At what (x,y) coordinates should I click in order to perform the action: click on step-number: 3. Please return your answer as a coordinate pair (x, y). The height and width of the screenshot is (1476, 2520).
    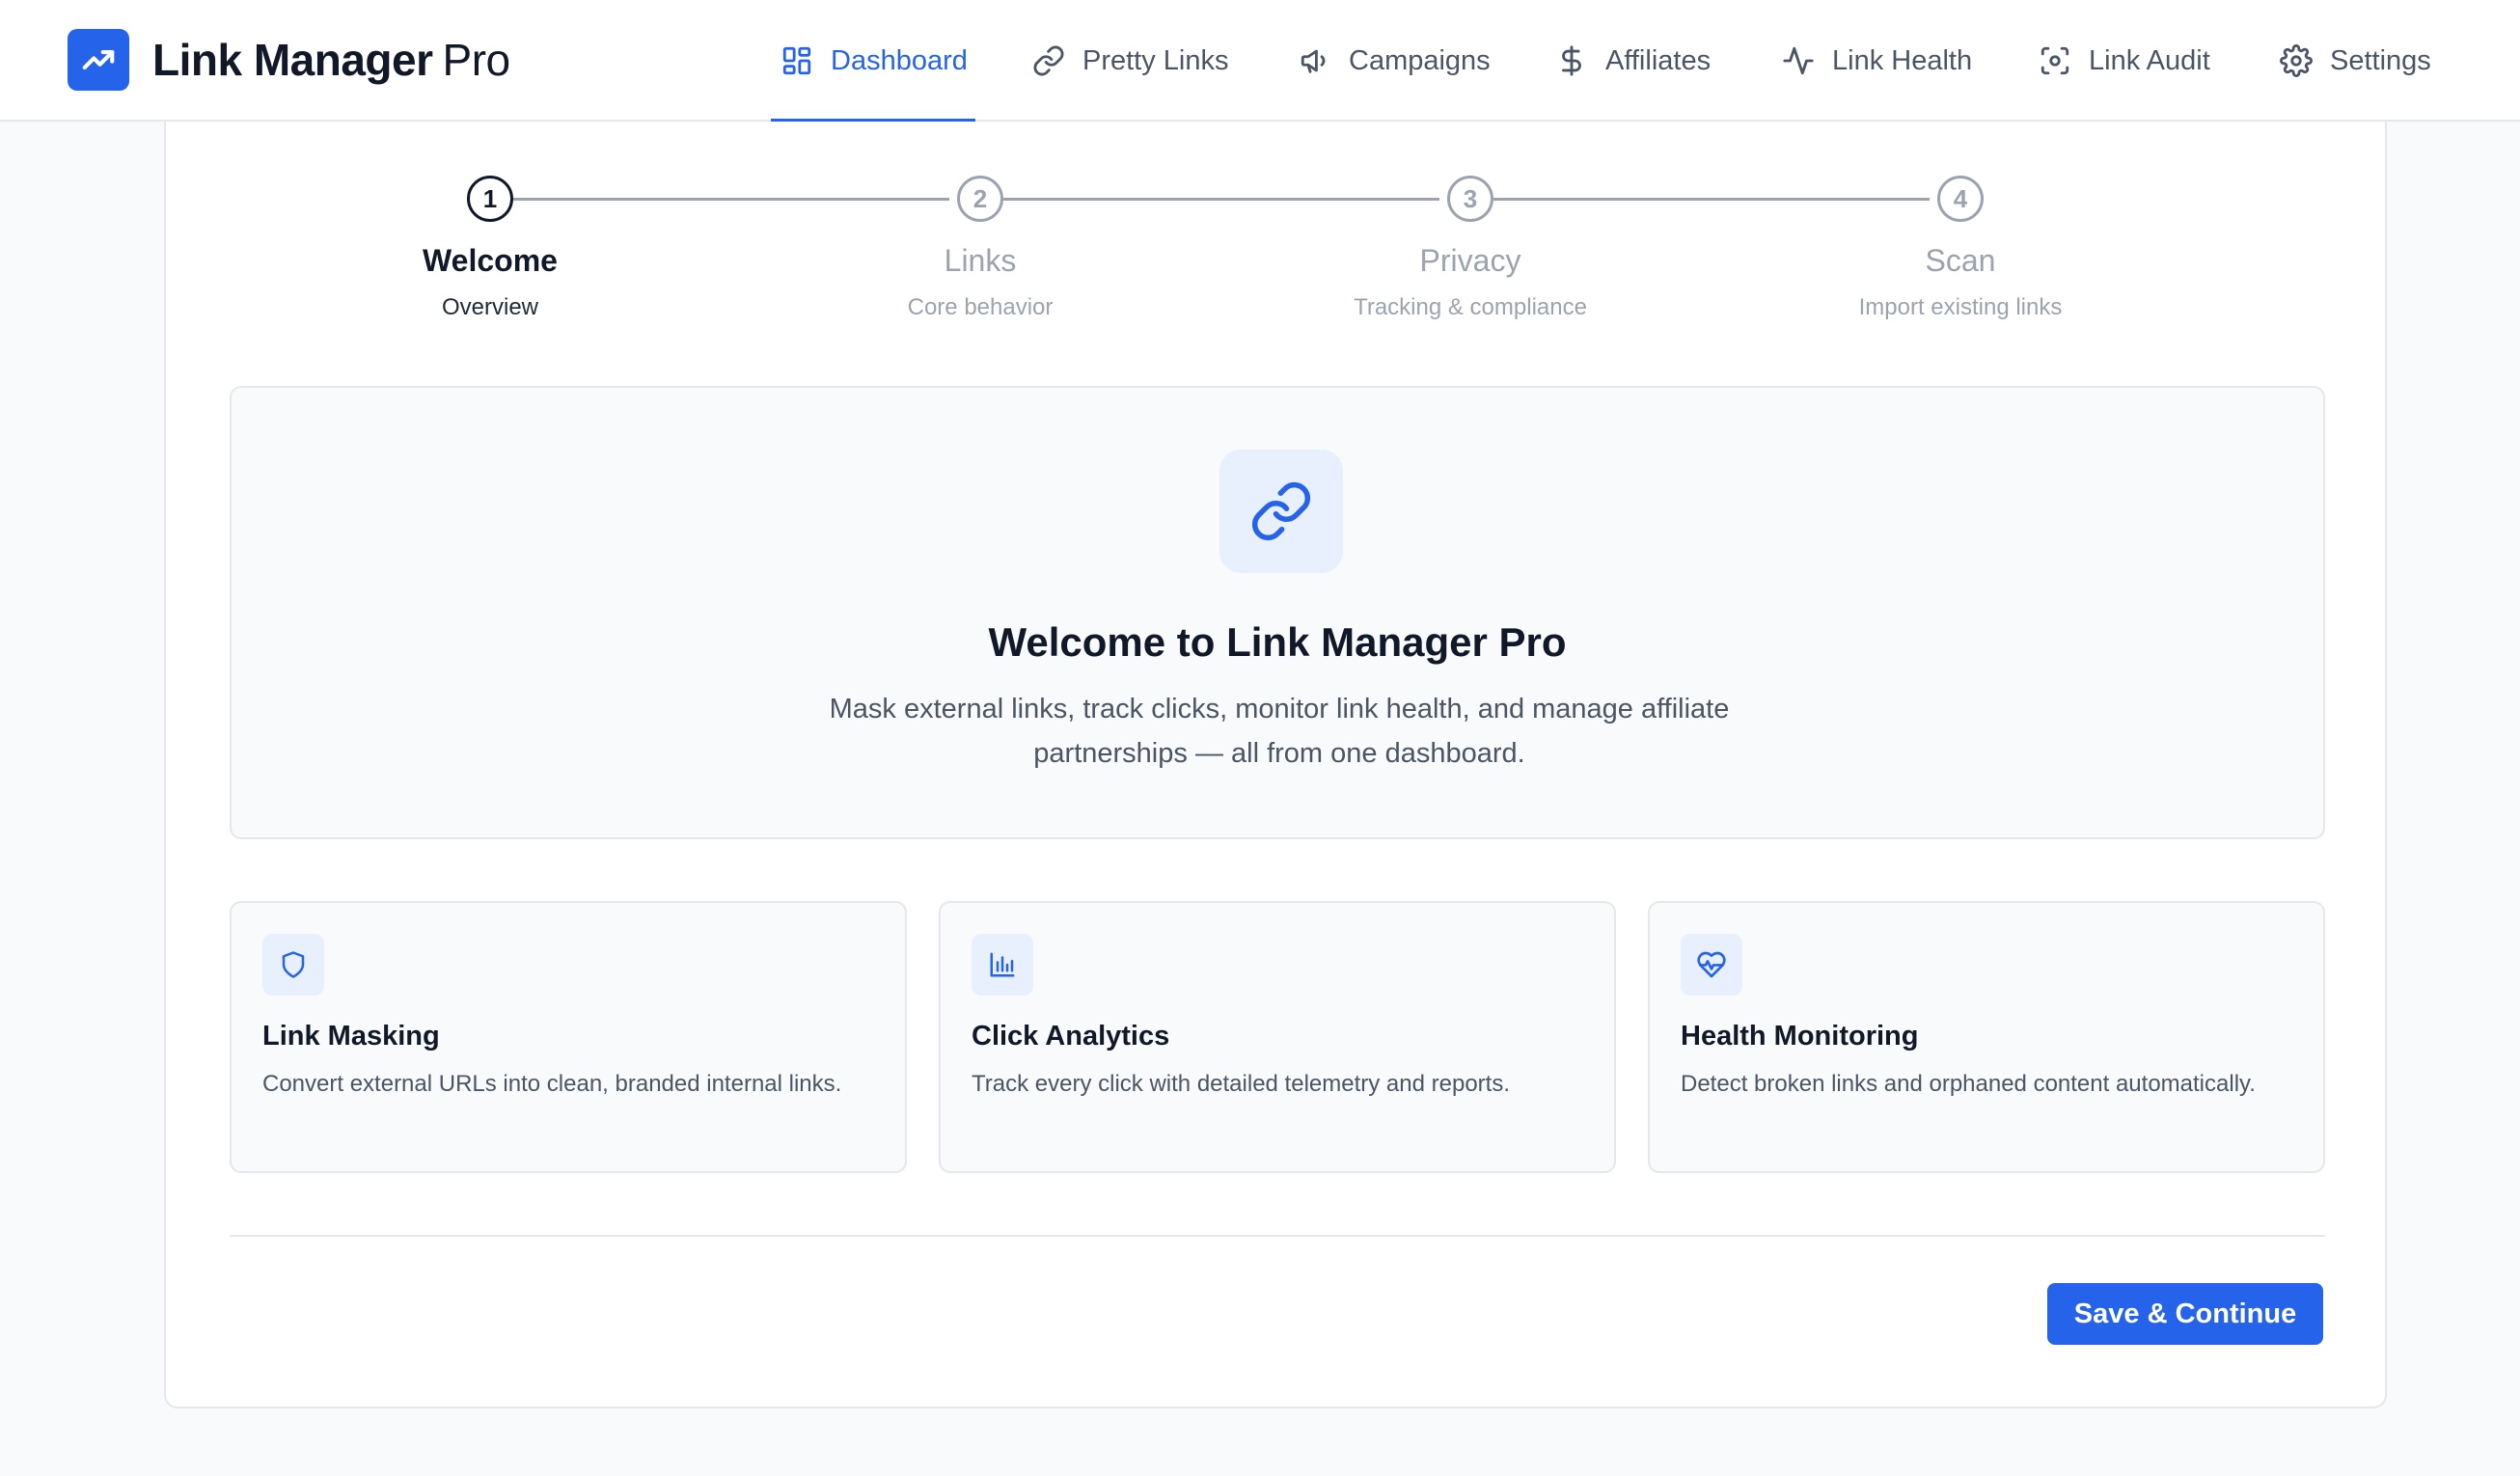
    Looking at the image, I should click on (1470, 199).